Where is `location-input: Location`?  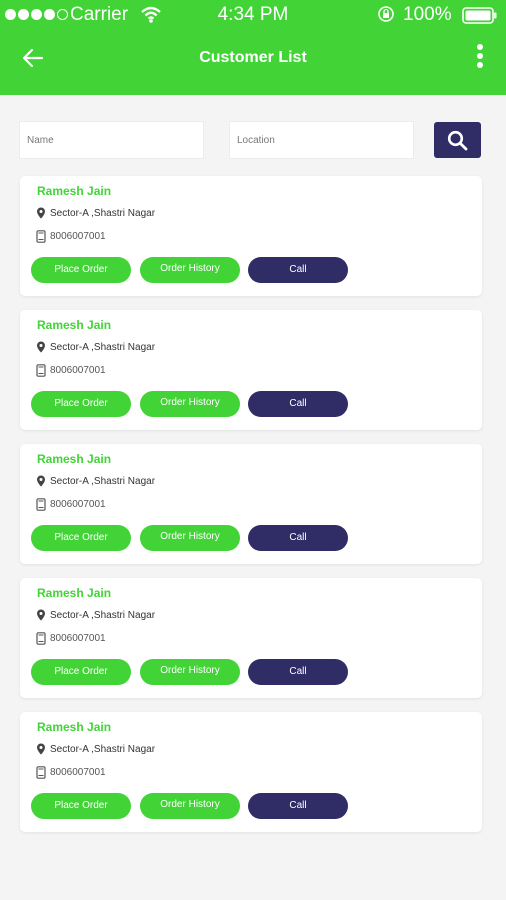 location-input: Location is located at coordinates (321, 140).